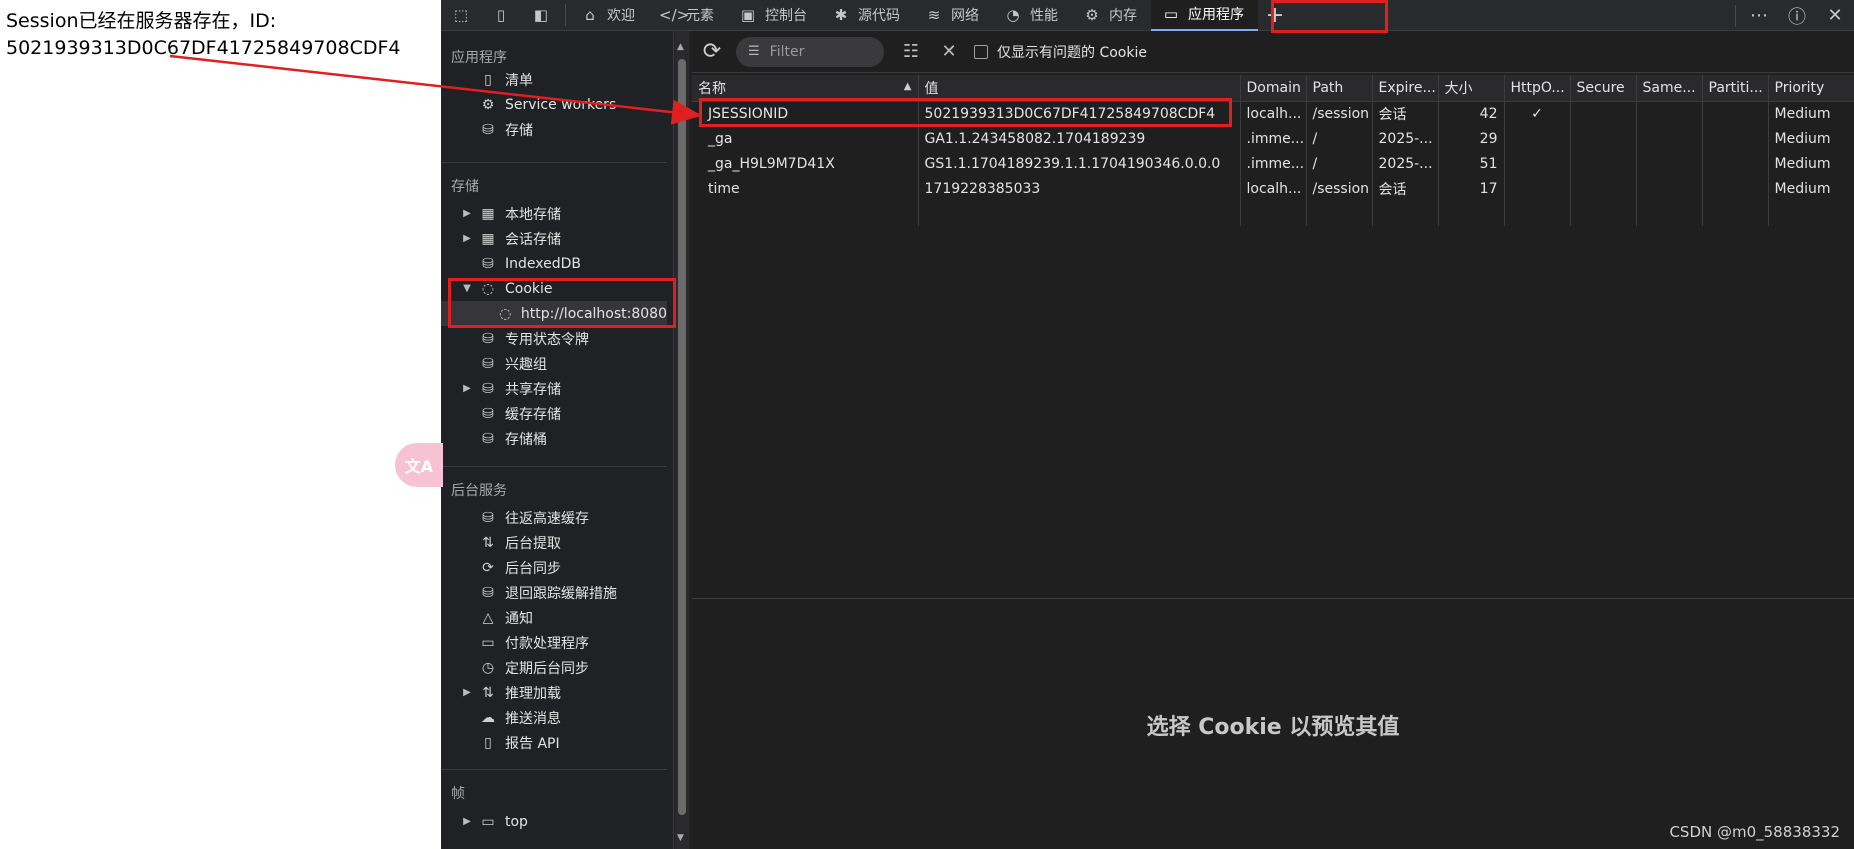 This screenshot has height=849, width=1854. What do you see at coordinates (1797, 15) in the screenshot?
I see `help-icon: ⓘ` at bounding box center [1797, 15].